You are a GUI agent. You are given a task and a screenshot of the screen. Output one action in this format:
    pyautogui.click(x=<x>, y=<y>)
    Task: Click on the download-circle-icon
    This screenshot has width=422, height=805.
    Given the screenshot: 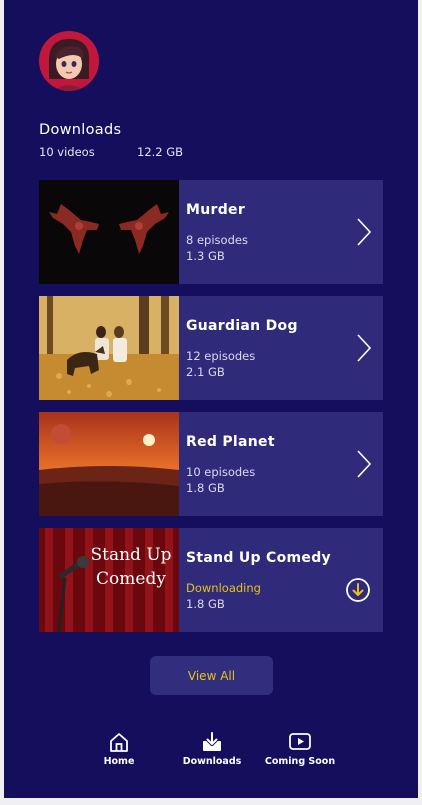 What is the action you would take?
    pyautogui.click(x=358, y=590)
    